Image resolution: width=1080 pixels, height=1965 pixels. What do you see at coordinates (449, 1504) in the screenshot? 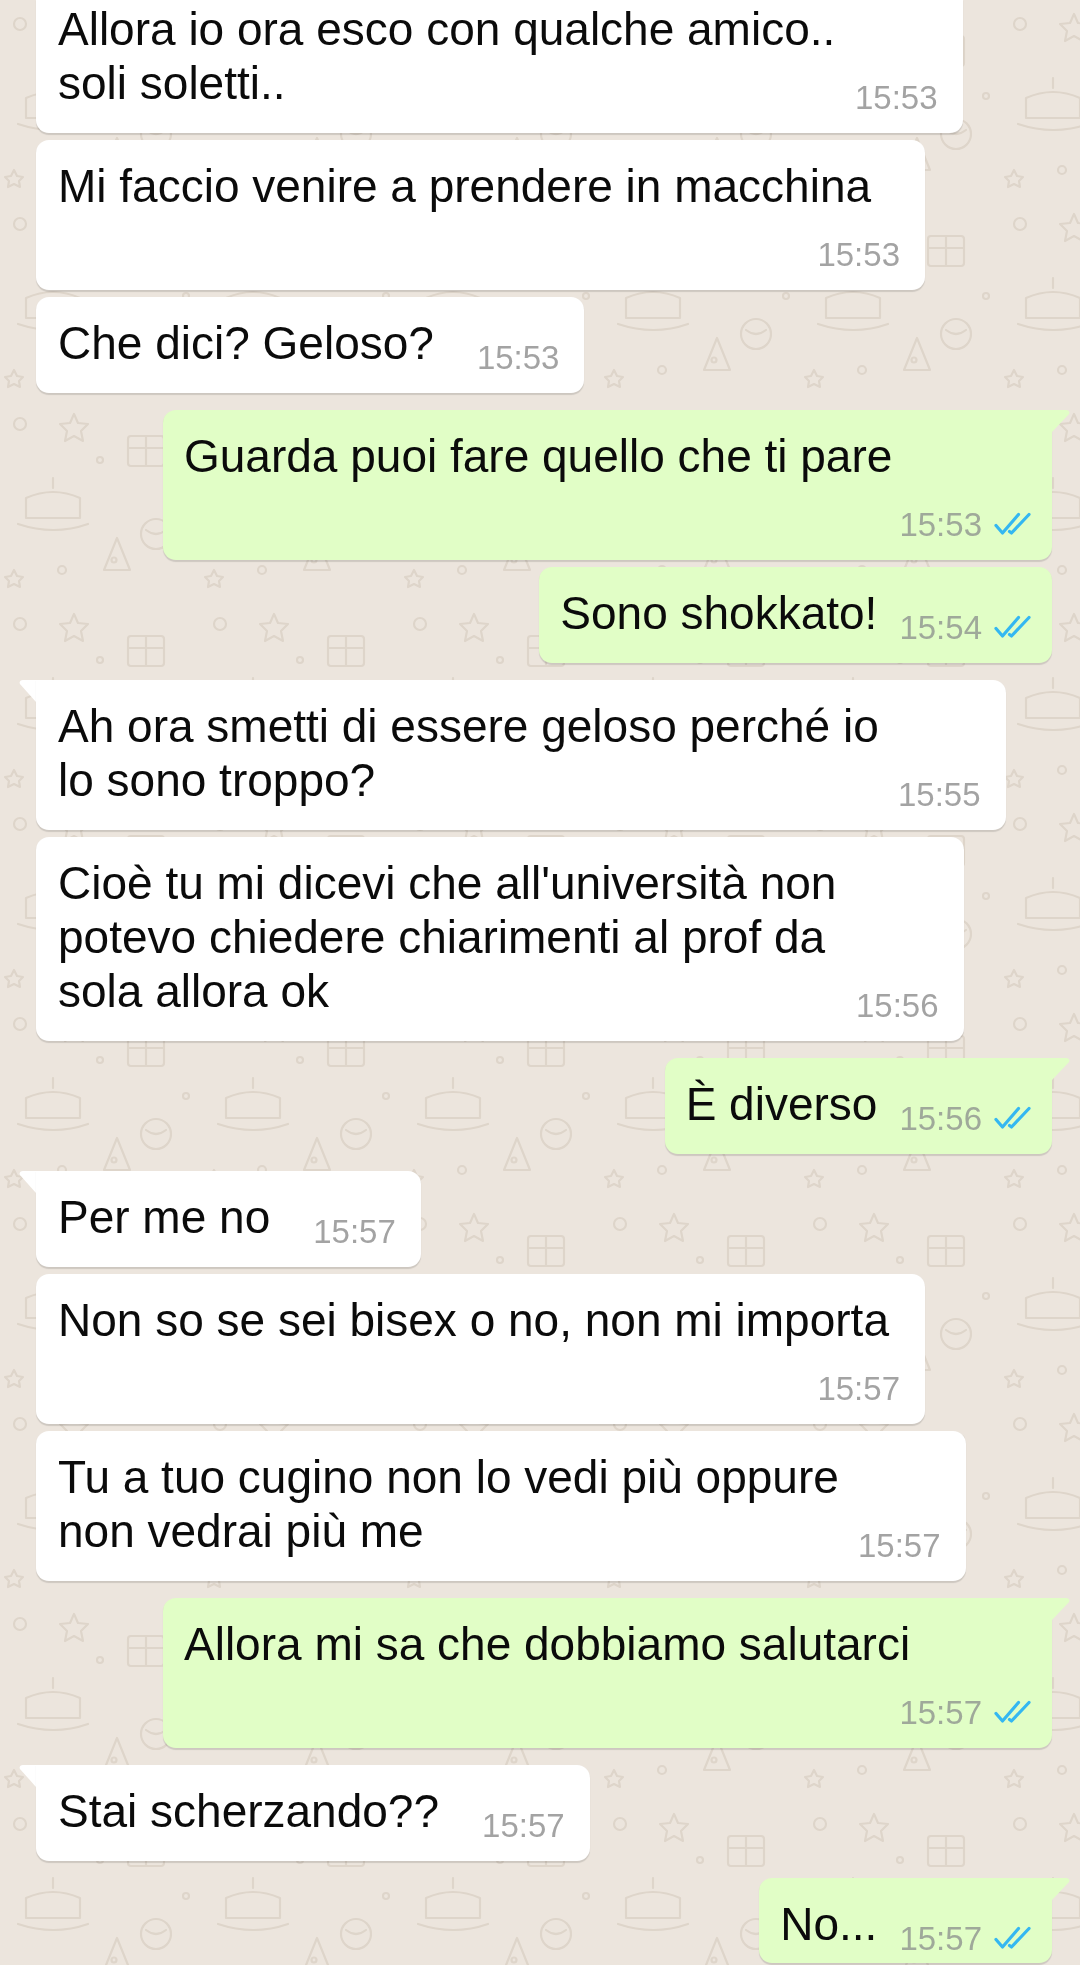
I see `message-text: Tu a tuo cugino non lo vedi più oppure non vedrai più me` at bounding box center [449, 1504].